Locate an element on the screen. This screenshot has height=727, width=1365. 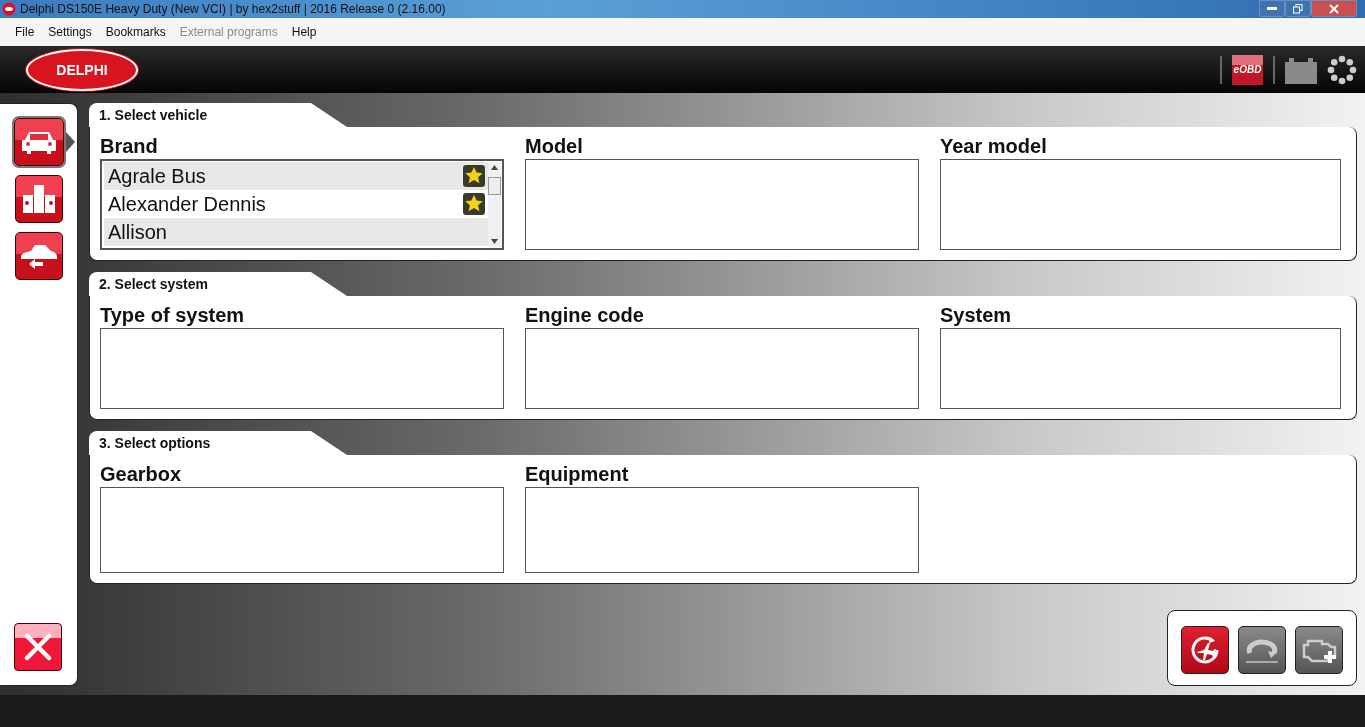
list-item: Allison is located at coordinates (296, 232).